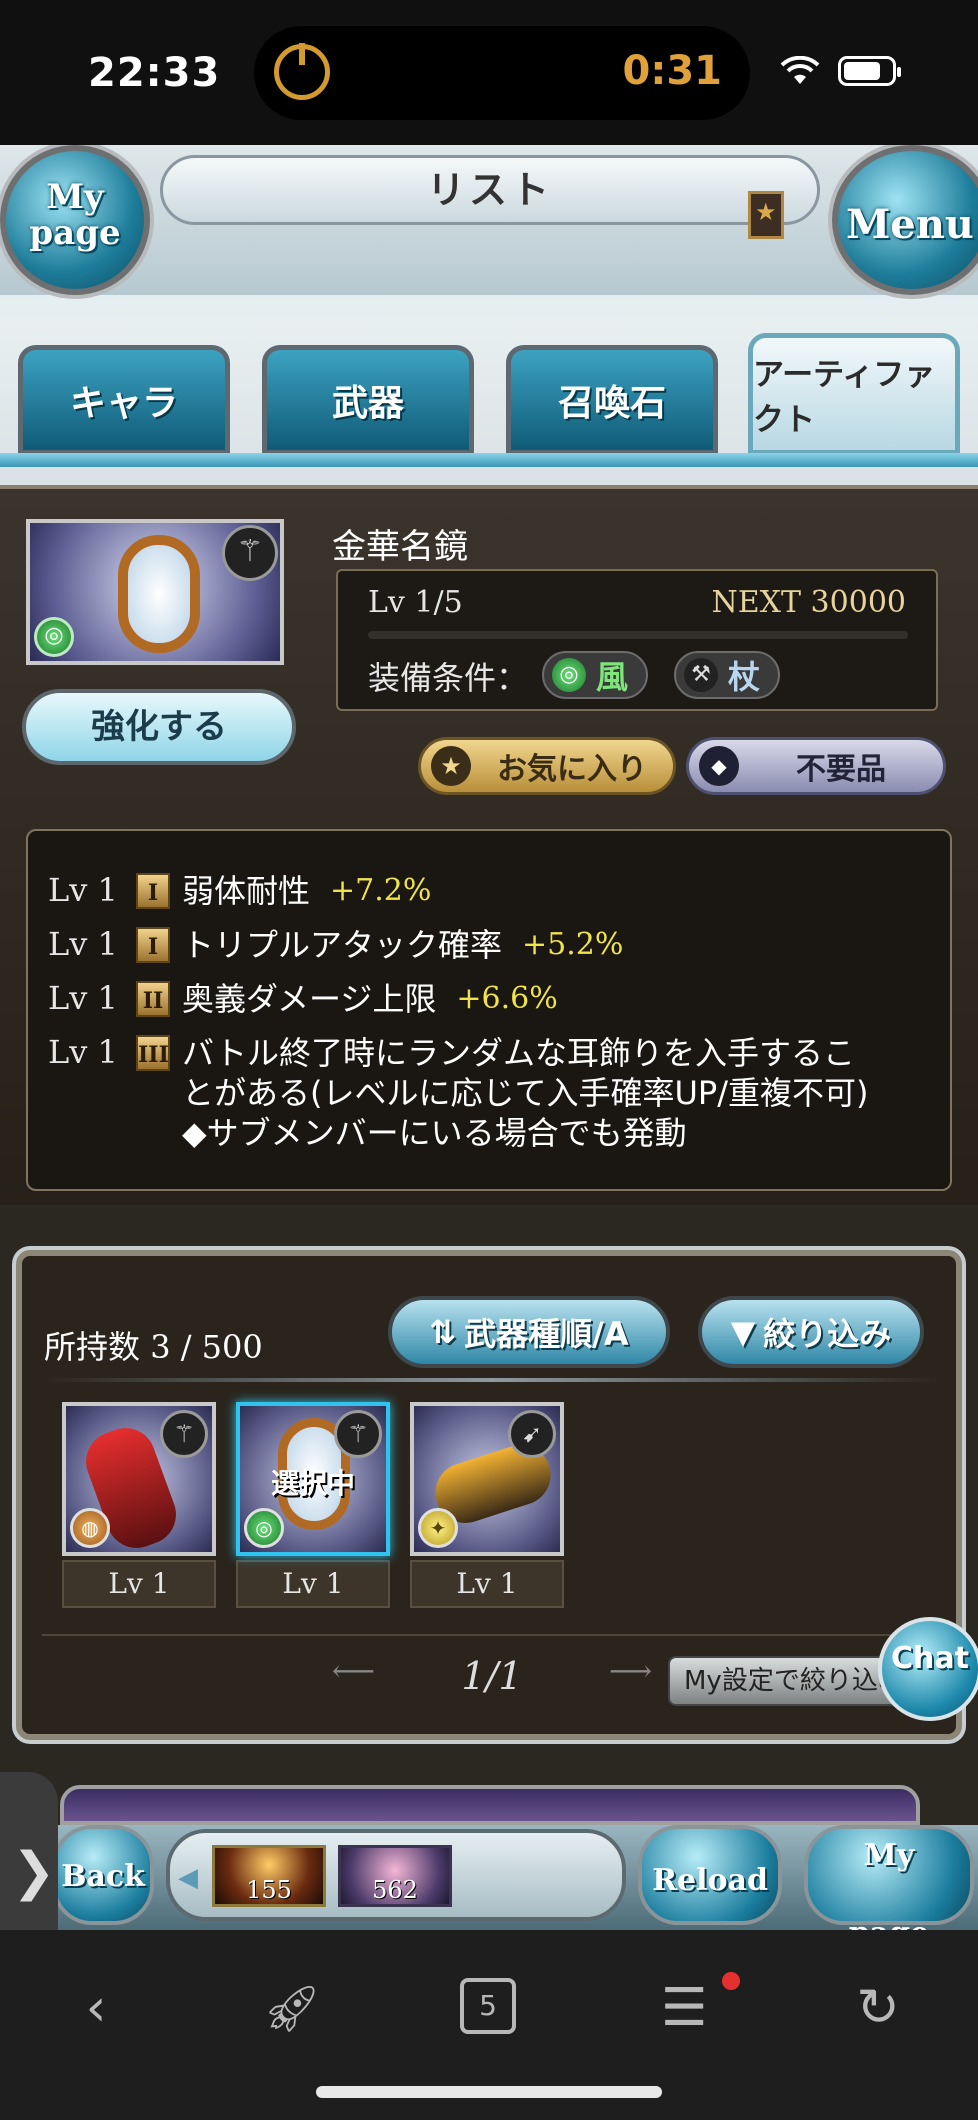 The width and height of the screenshot is (978, 2120). What do you see at coordinates (400, 547) in the screenshot?
I see `artifact-name: 金華名鏡` at bounding box center [400, 547].